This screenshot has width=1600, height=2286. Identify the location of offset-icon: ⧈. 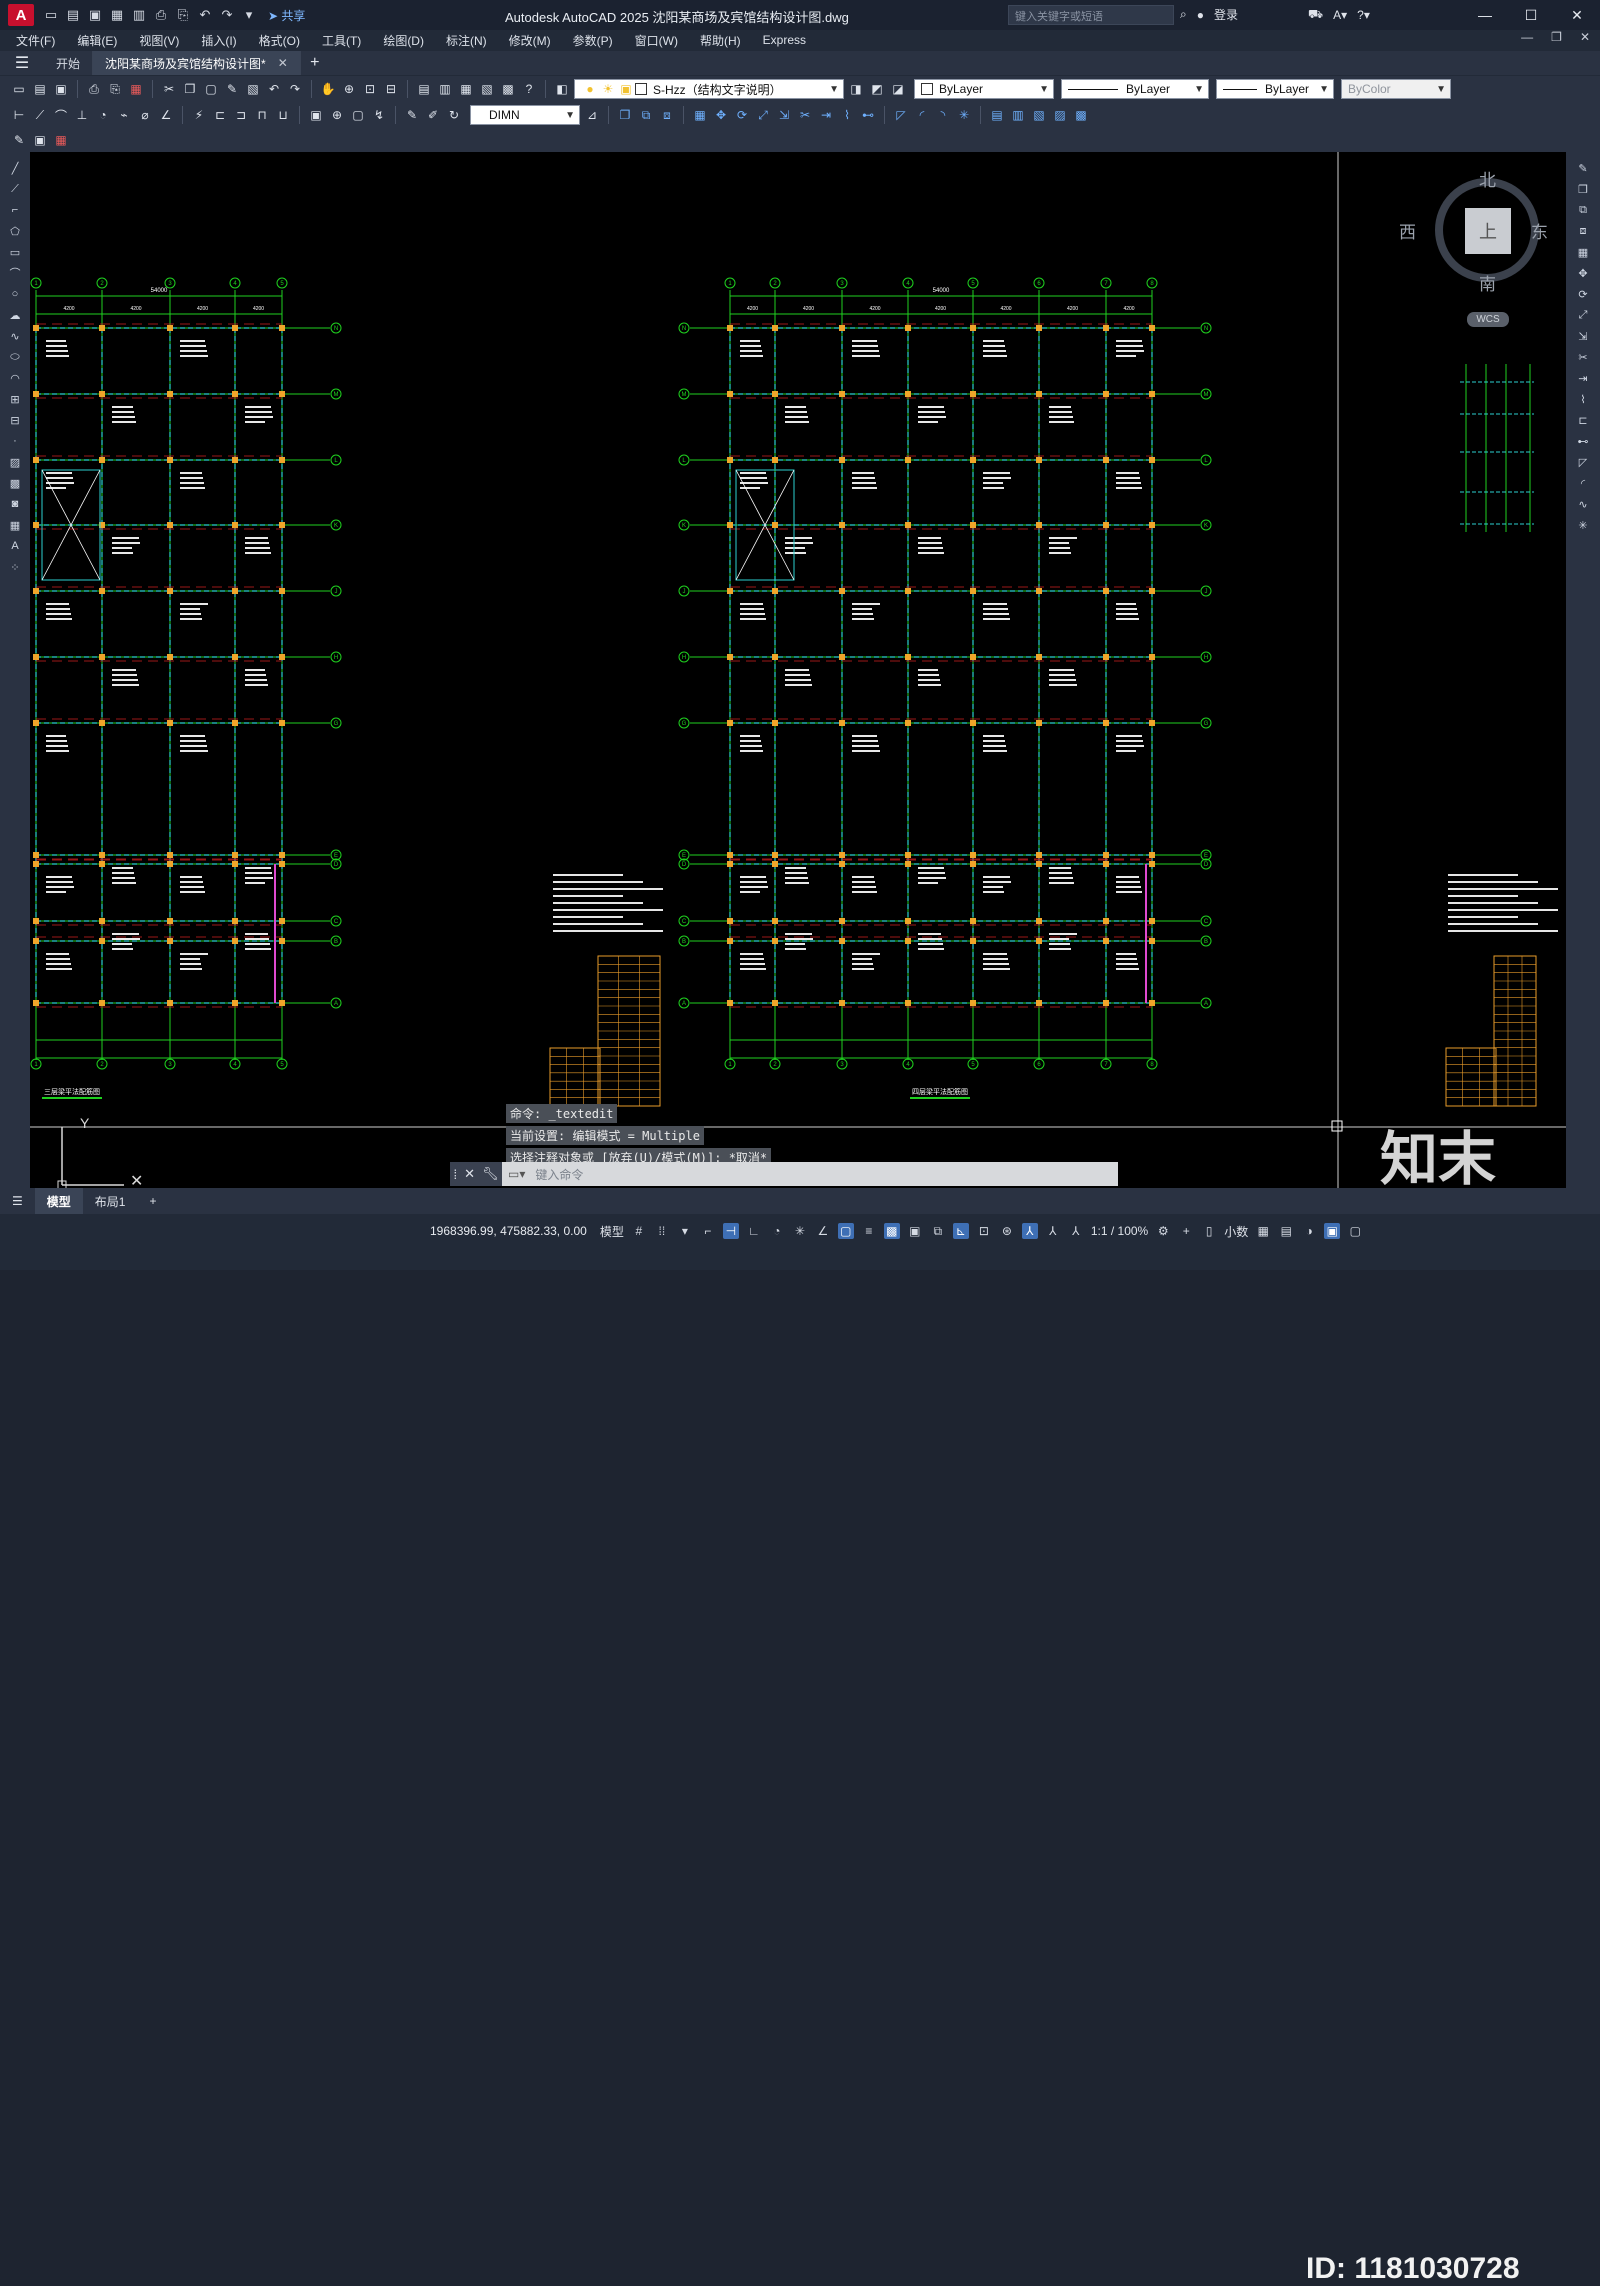
(667, 115).